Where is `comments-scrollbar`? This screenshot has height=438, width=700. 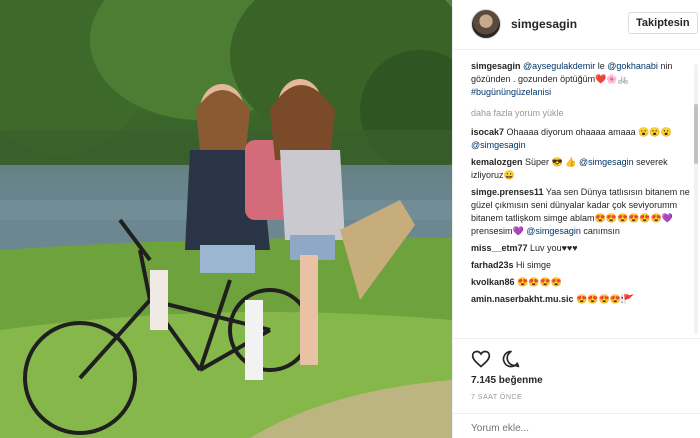
comments-scrollbar is located at coordinates (696, 199).